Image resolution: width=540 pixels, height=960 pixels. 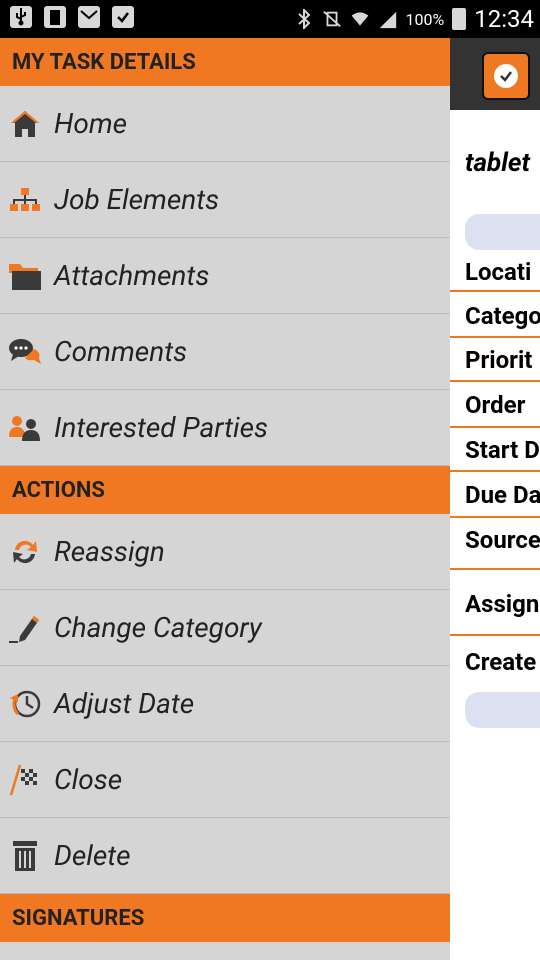 I want to click on gmail-icon, so click(x=89, y=17).